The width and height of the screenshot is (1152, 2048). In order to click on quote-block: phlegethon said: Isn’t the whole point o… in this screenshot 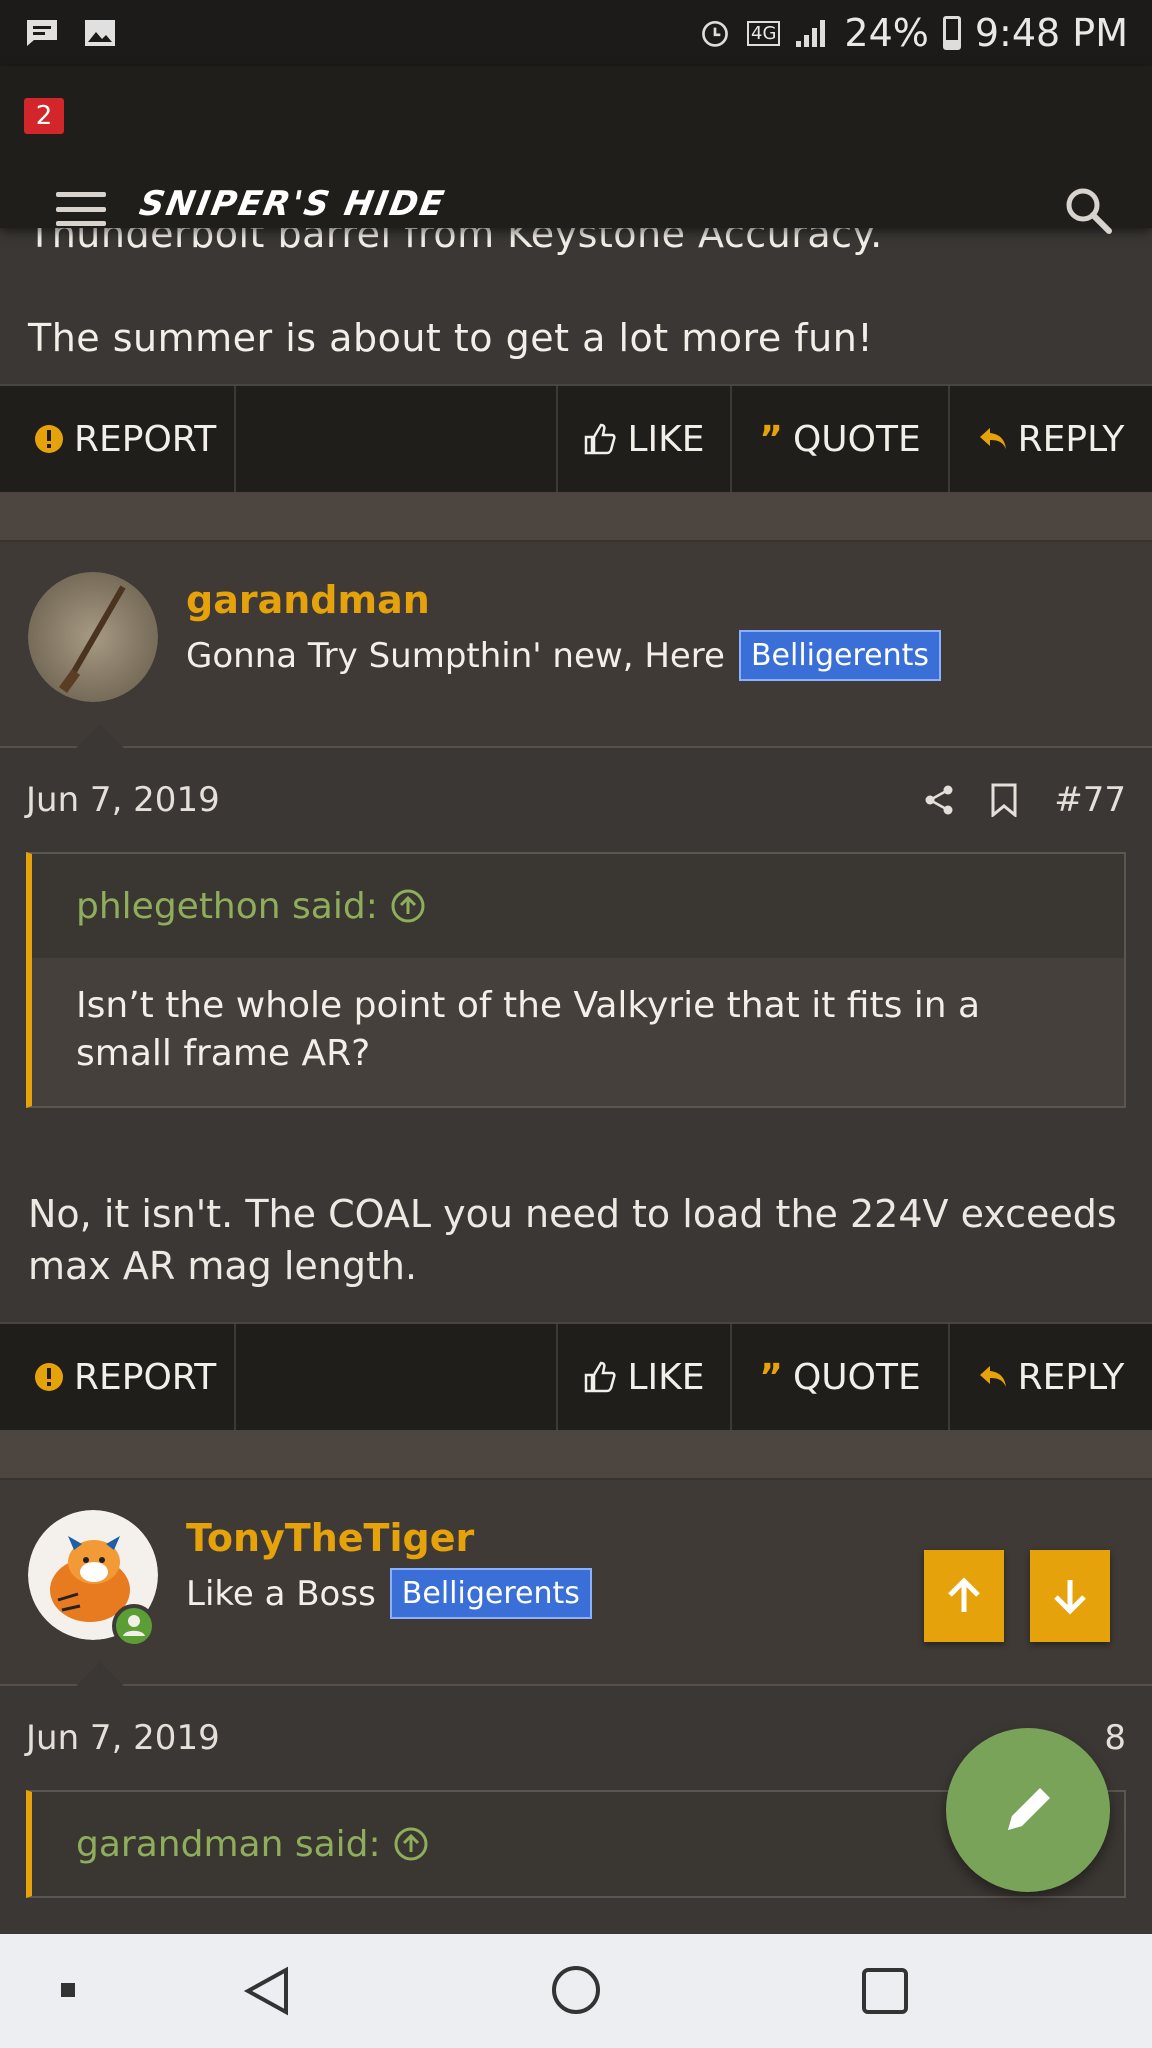, I will do `click(576, 980)`.